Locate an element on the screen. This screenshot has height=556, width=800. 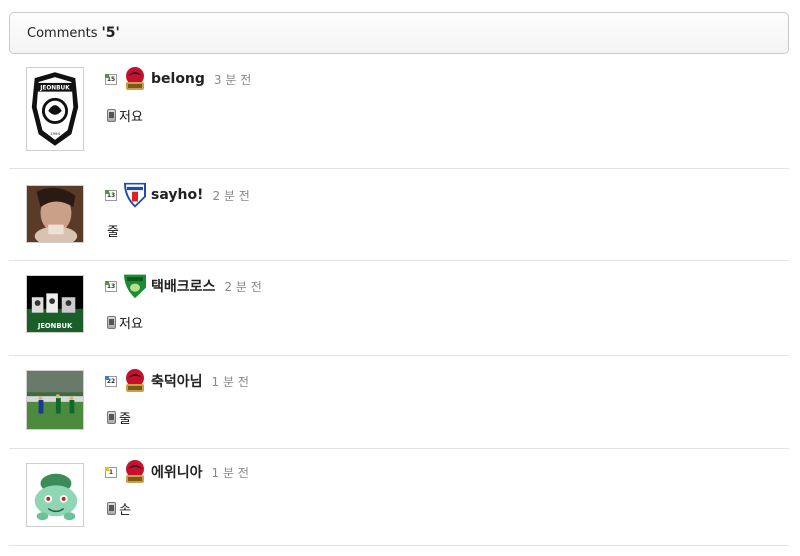
comment-author: 에위니아 is located at coordinates (177, 472).